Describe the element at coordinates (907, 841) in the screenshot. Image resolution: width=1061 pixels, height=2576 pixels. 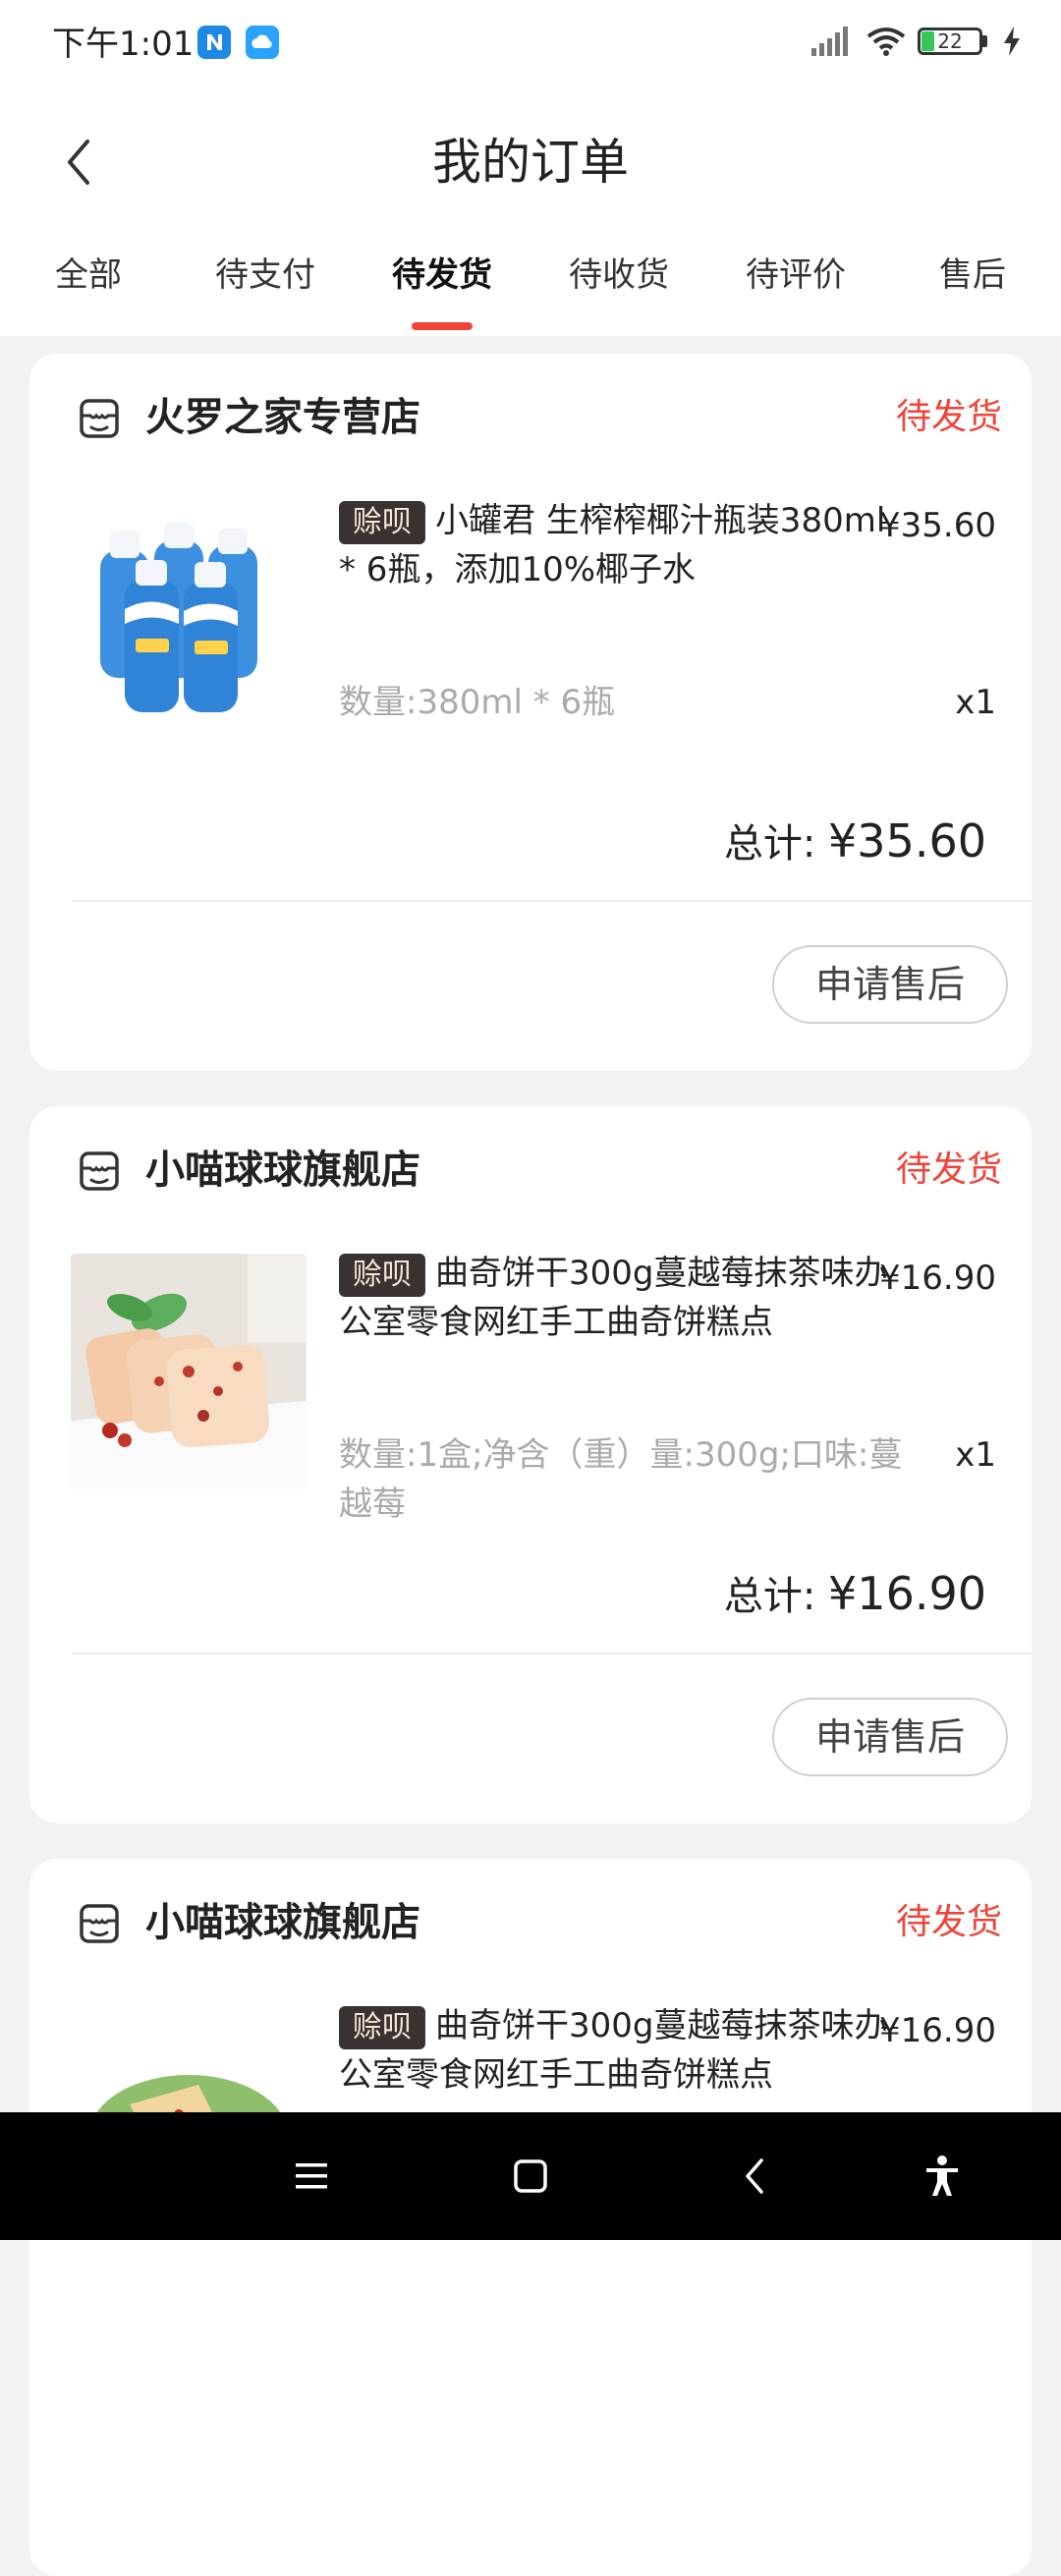
I see `total-amount: ¥35.60` at that location.